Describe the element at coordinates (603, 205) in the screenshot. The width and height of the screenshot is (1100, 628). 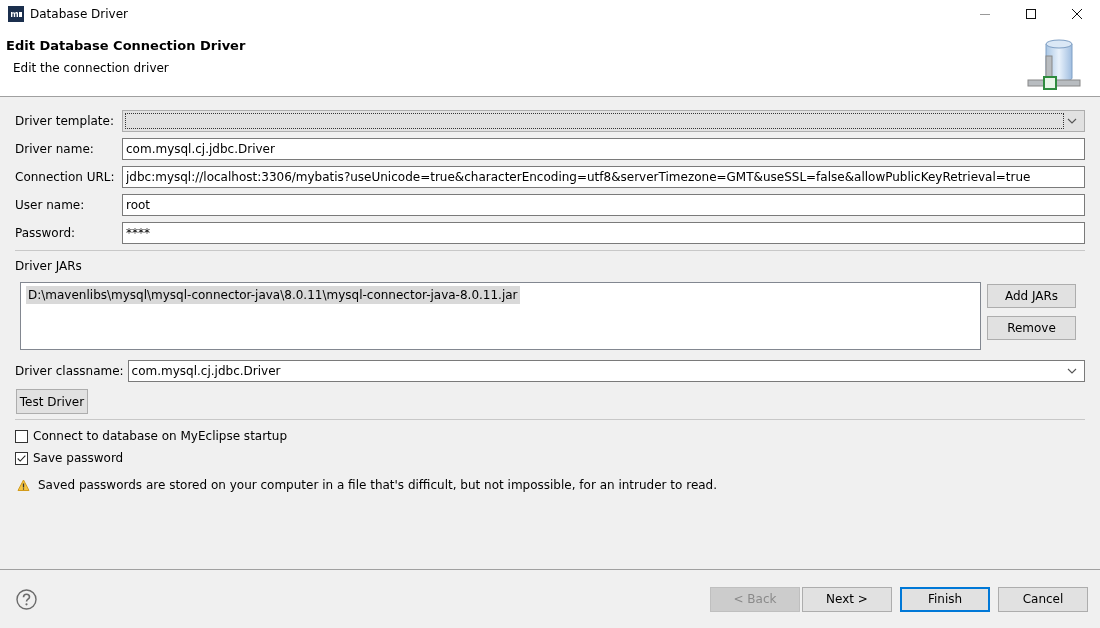
I see `input-field: root` at that location.